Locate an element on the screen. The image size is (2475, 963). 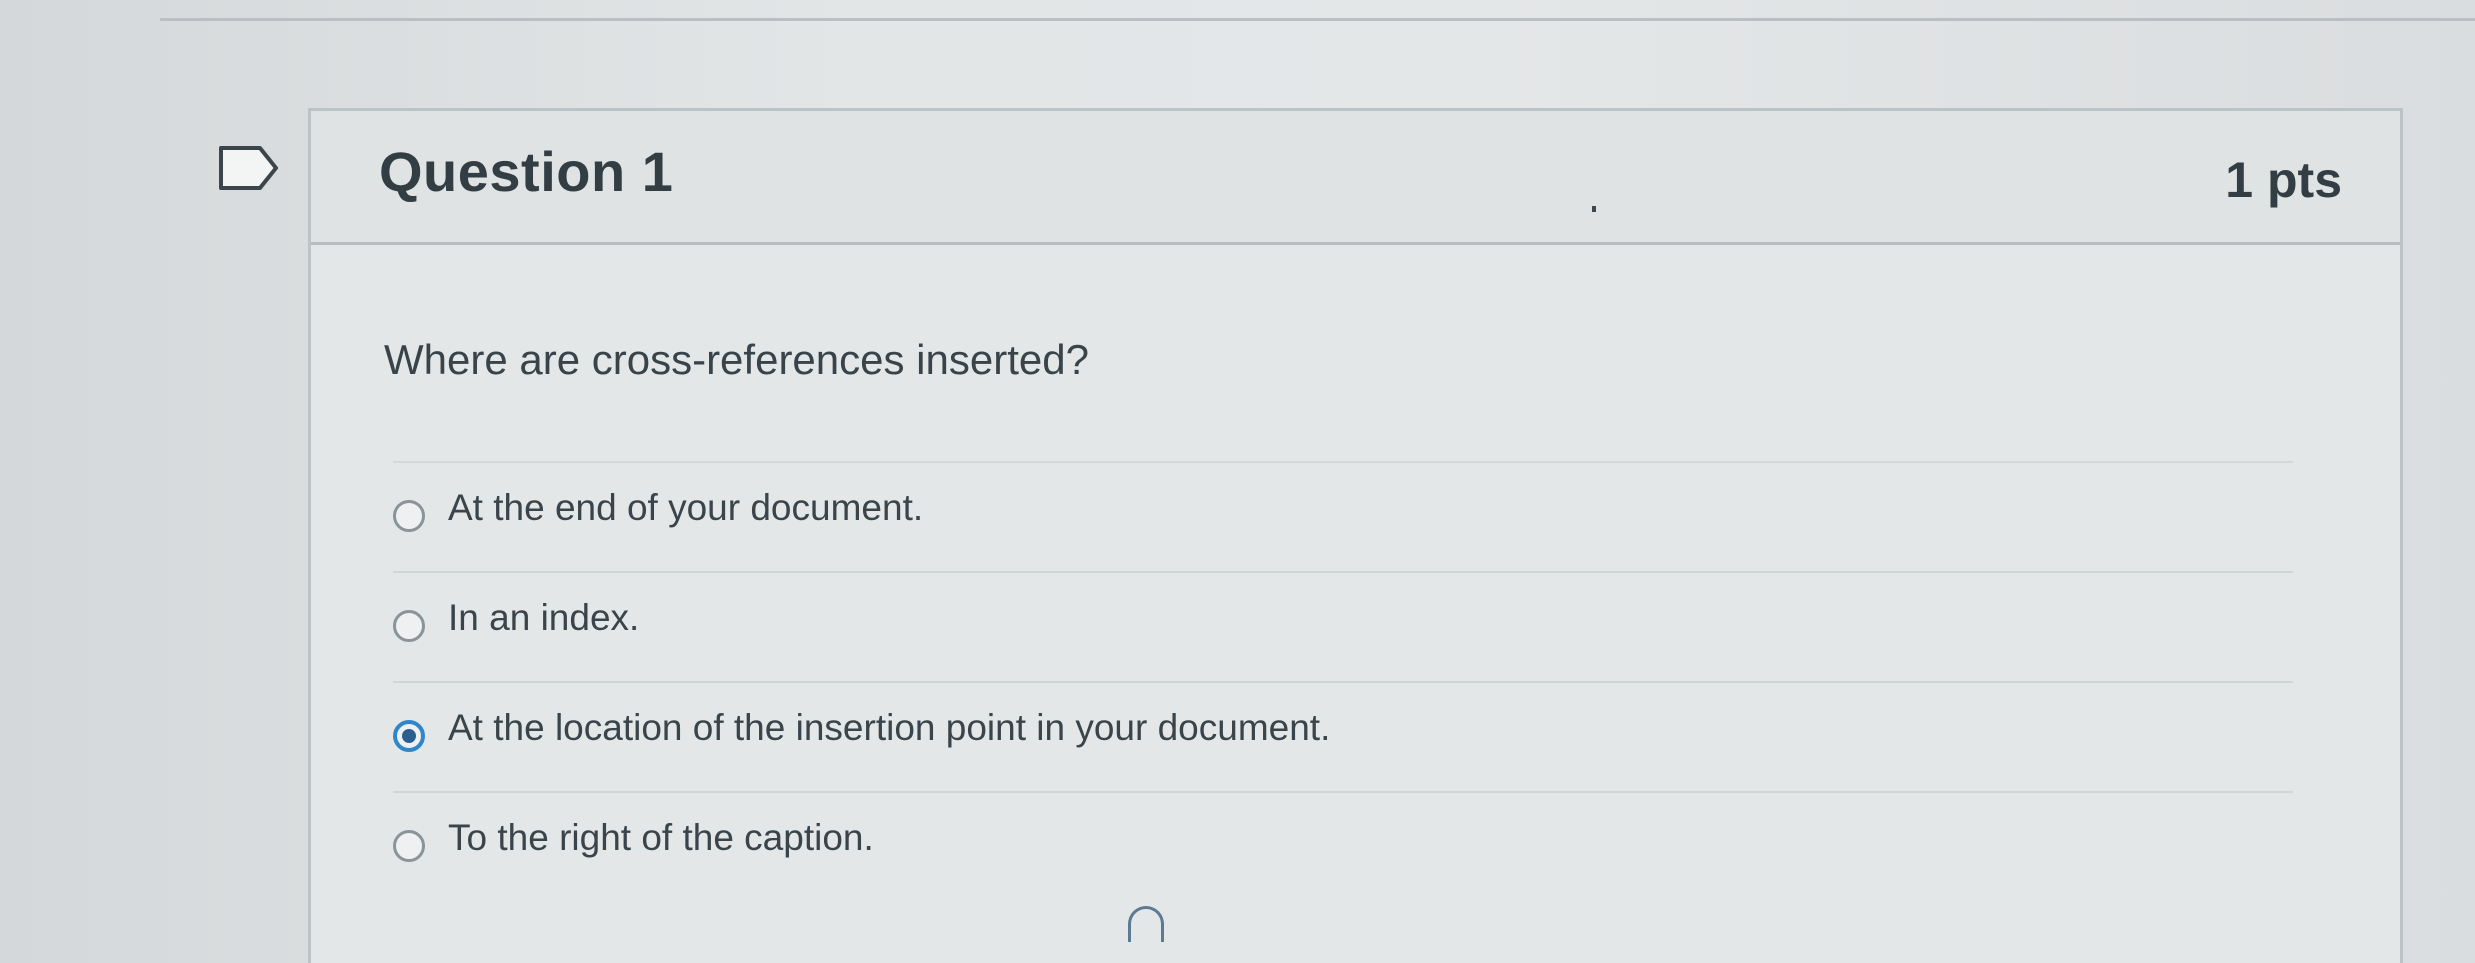
answer-option-4: To the right of the caption. is located at coordinates (1343, 846).